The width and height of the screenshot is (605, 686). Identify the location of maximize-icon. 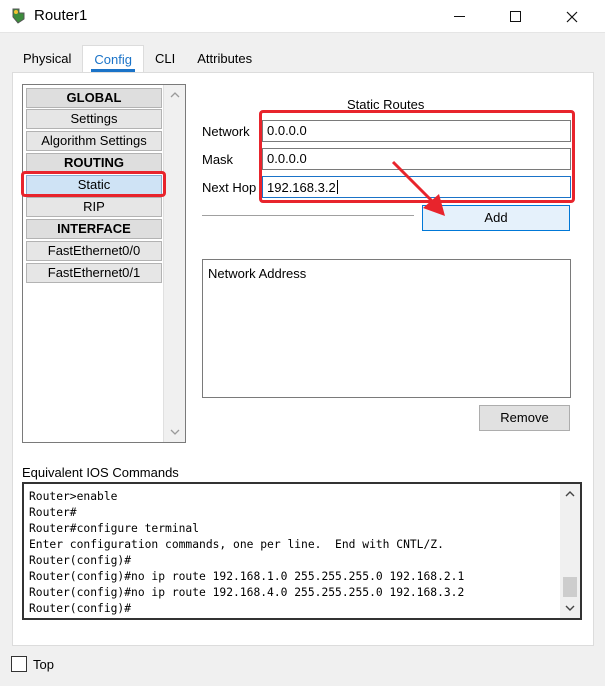
(515, 16).